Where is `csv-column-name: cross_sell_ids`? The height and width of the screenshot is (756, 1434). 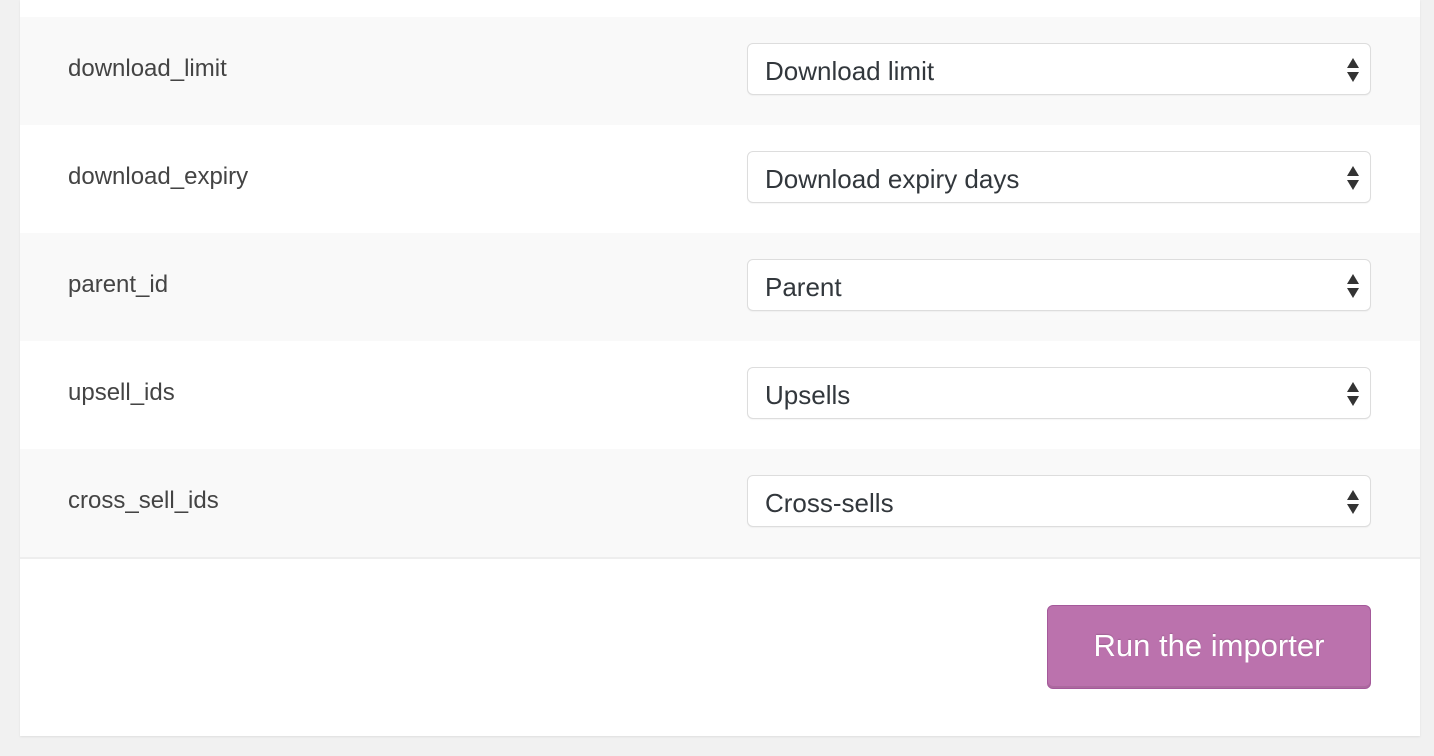 csv-column-name: cross_sell_ids is located at coordinates (143, 500).